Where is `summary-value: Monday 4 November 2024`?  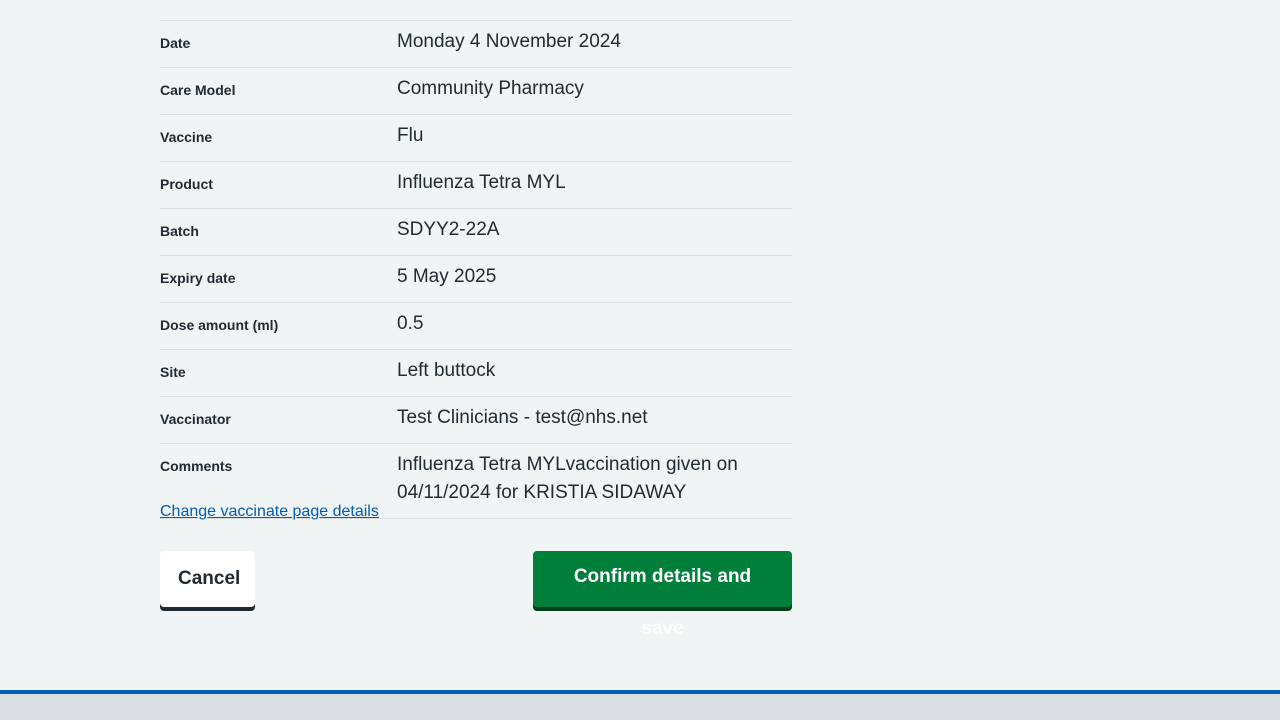
summary-value: Monday 4 November 2024 is located at coordinates (509, 41).